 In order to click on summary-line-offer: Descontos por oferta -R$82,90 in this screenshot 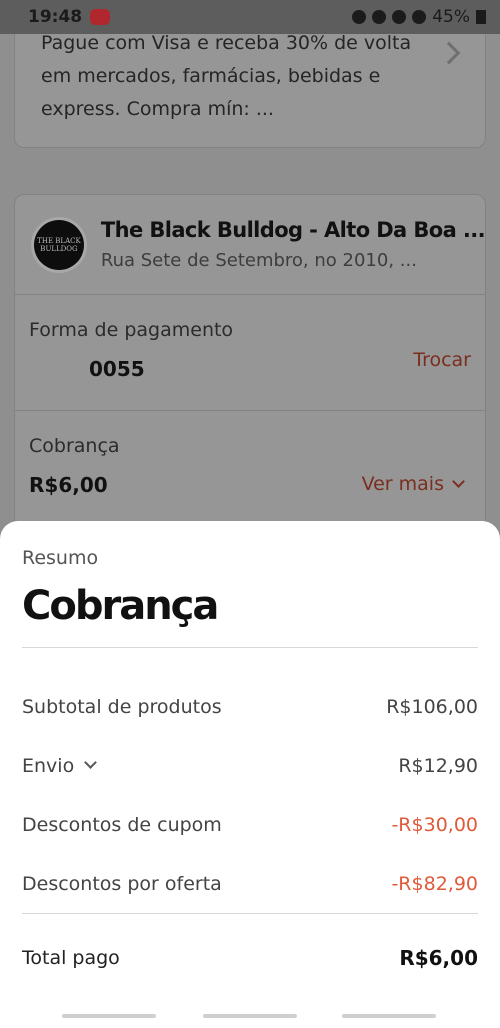, I will do `click(250, 883)`.